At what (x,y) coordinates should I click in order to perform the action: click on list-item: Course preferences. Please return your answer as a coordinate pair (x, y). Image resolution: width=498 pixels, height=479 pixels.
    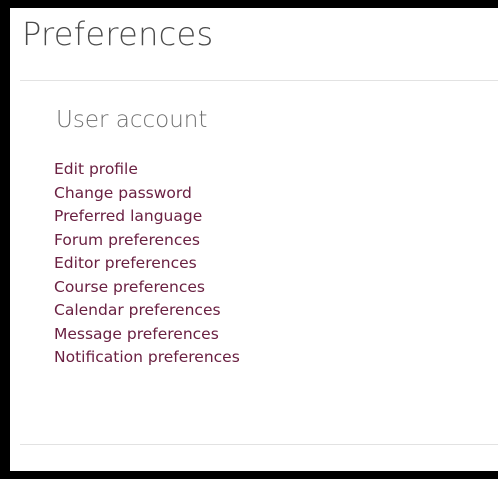
    Looking at the image, I should click on (147, 288).